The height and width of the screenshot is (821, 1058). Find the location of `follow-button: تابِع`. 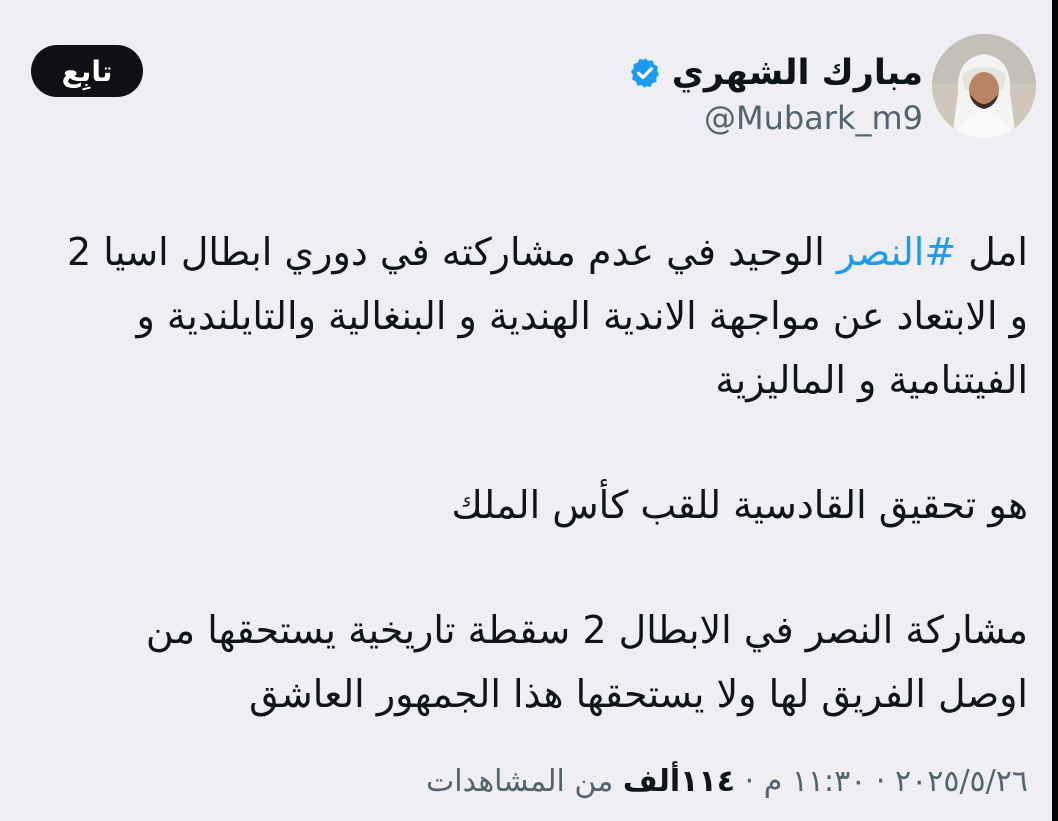

follow-button: تابِع is located at coordinates (87, 71).